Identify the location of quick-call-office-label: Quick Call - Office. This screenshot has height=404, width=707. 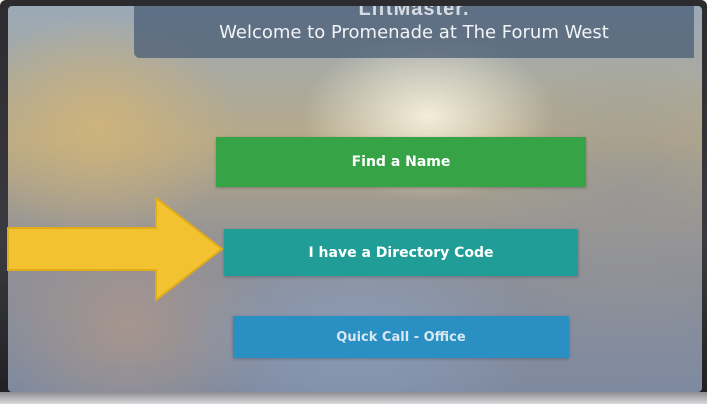
(401, 337).